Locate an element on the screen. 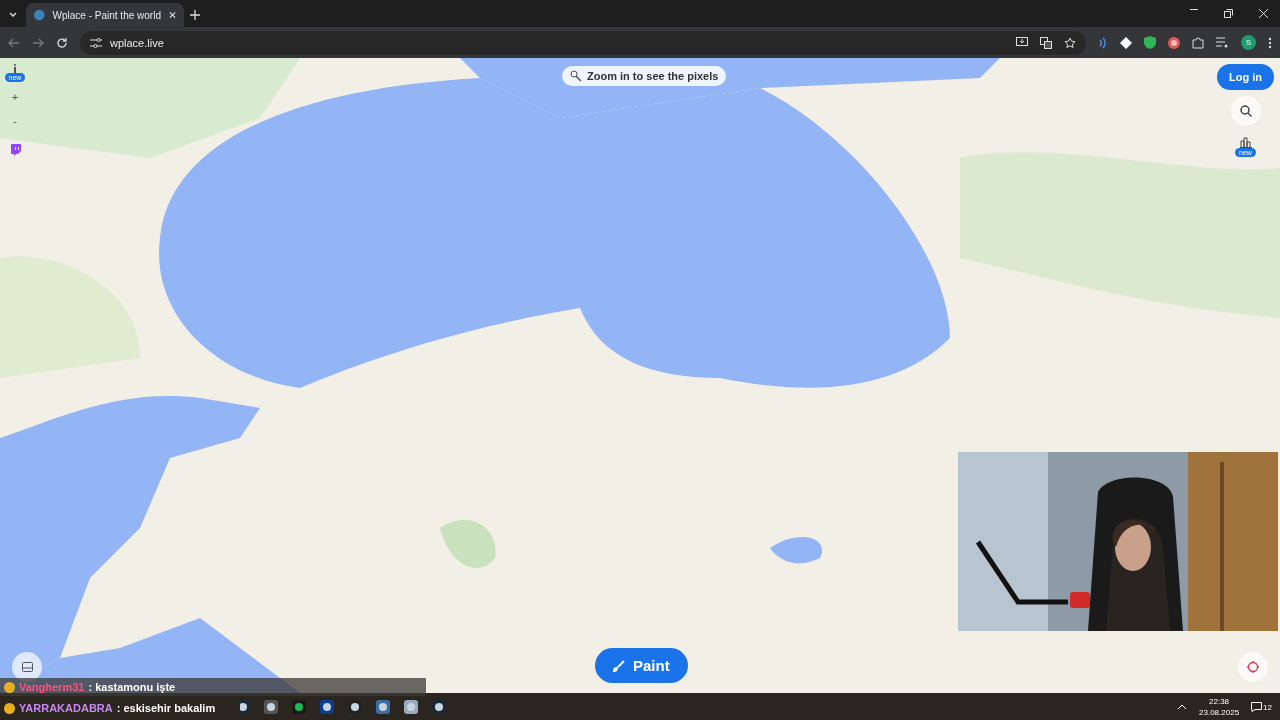  extensions-icon is located at coordinates (1198, 42).